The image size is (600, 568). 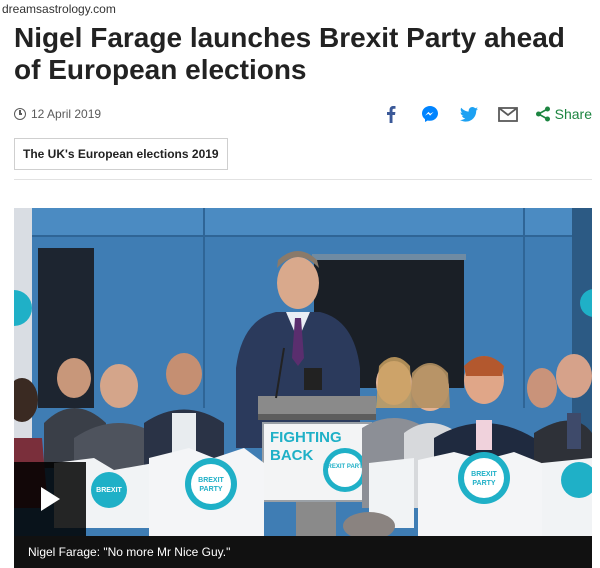 I want to click on article-meta: 12 April 2019 Share, so click(x=303, y=115).